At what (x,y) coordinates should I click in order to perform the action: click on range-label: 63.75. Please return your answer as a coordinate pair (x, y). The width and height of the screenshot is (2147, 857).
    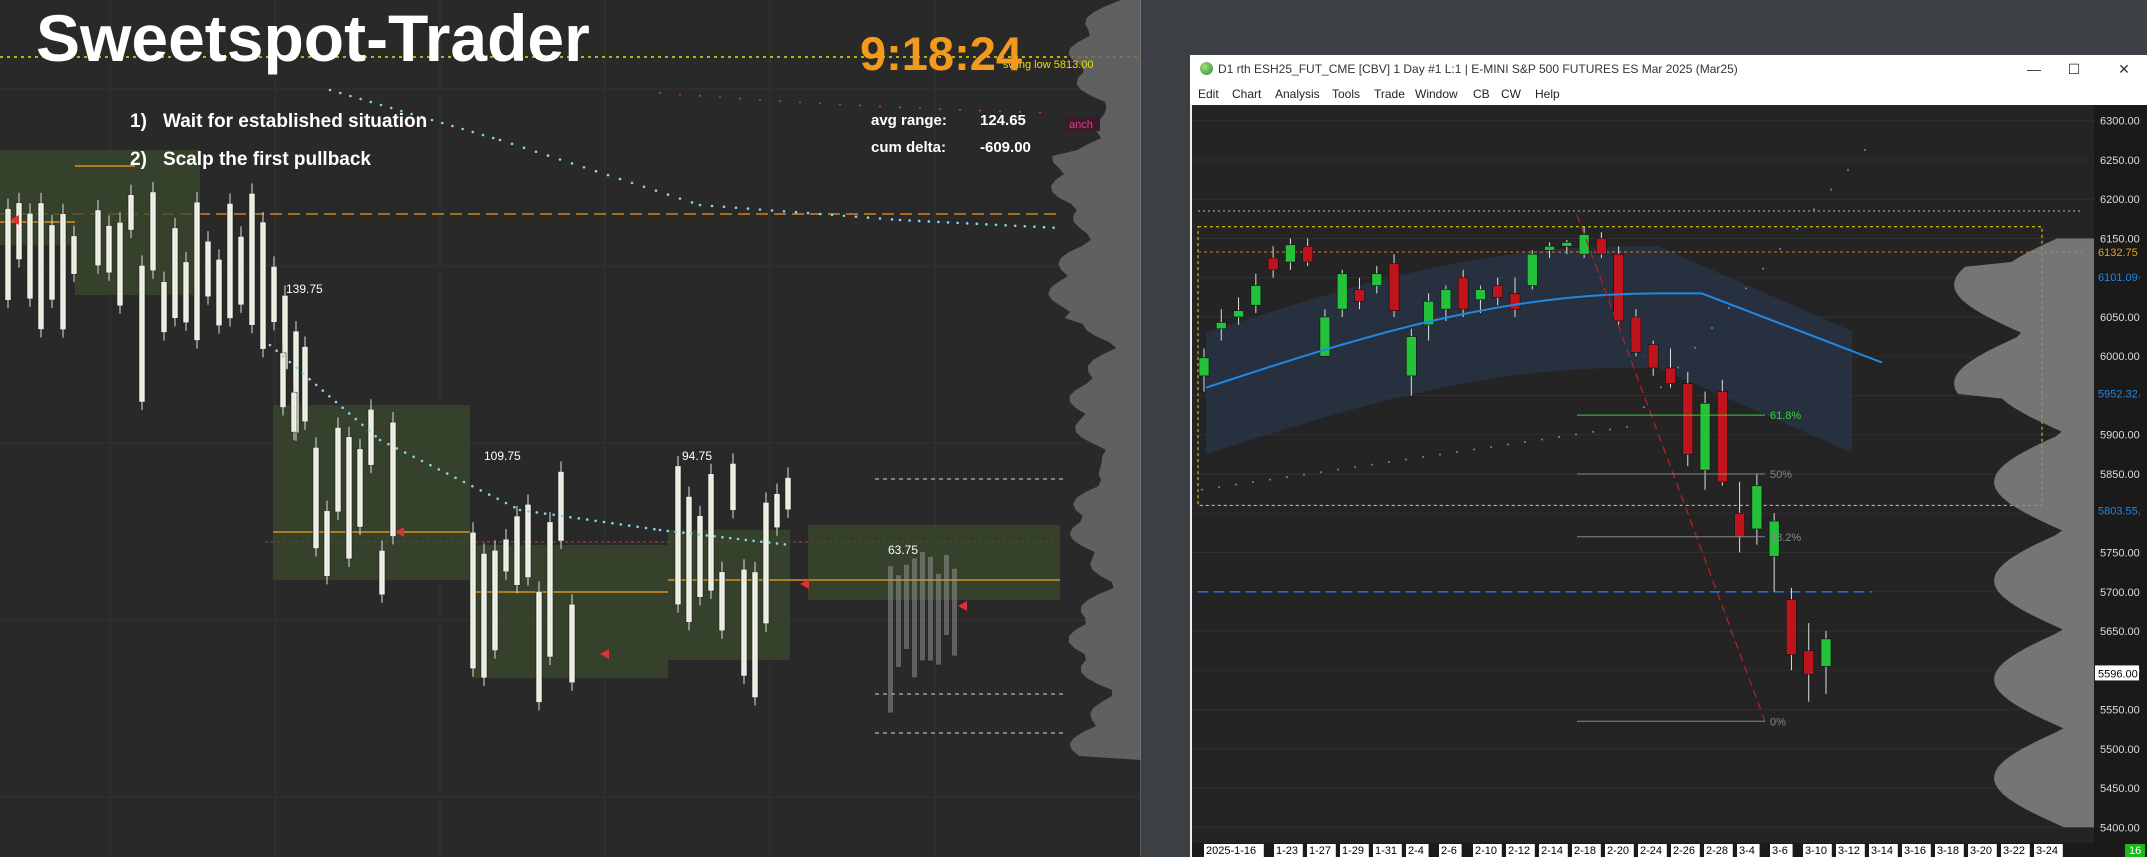
    Looking at the image, I should click on (903, 550).